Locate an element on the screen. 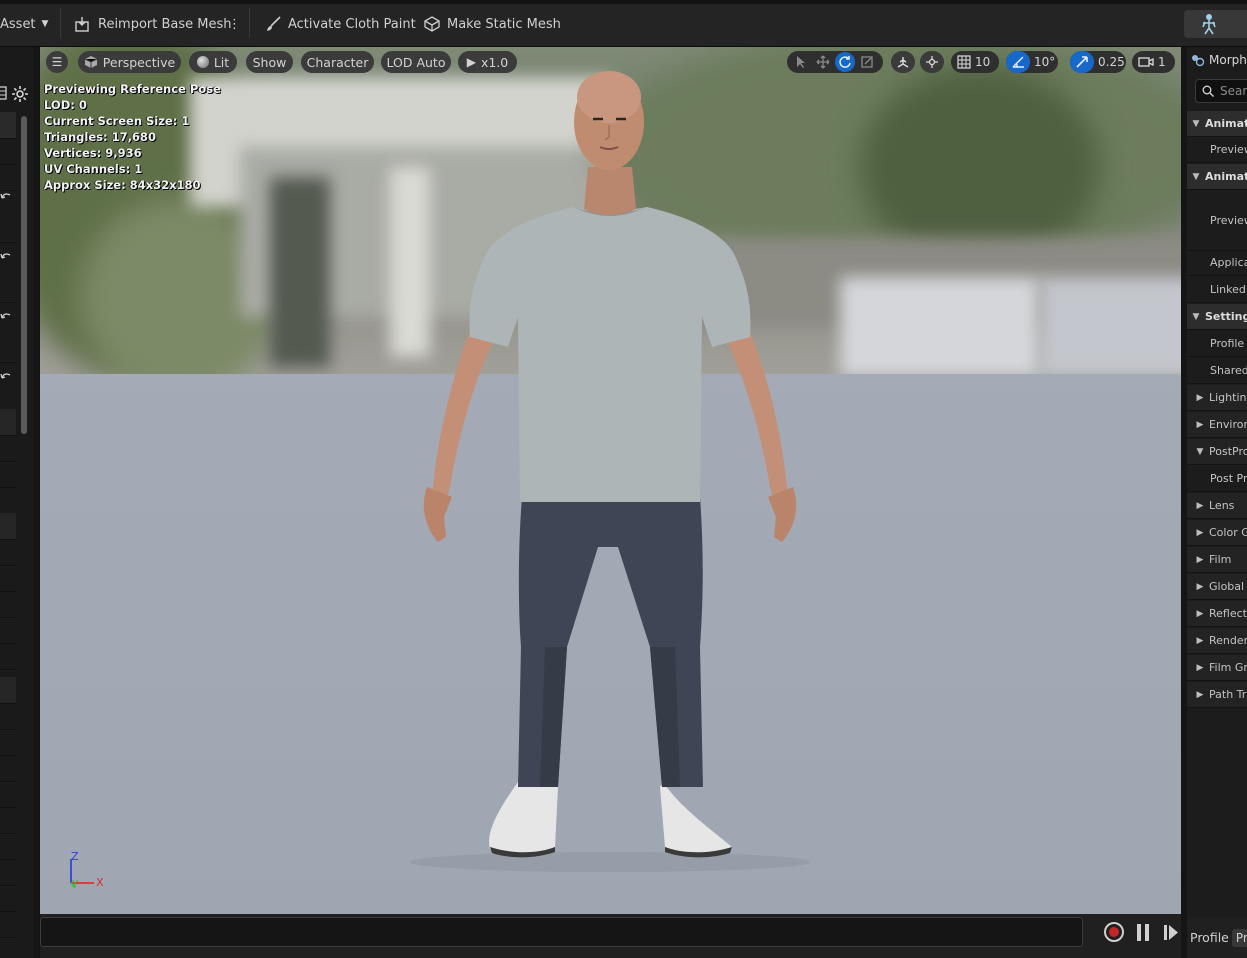 Image resolution: width=1247 pixels, height=958 pixels. subcategory-label: Environ is located at coordinates (1228, 424).